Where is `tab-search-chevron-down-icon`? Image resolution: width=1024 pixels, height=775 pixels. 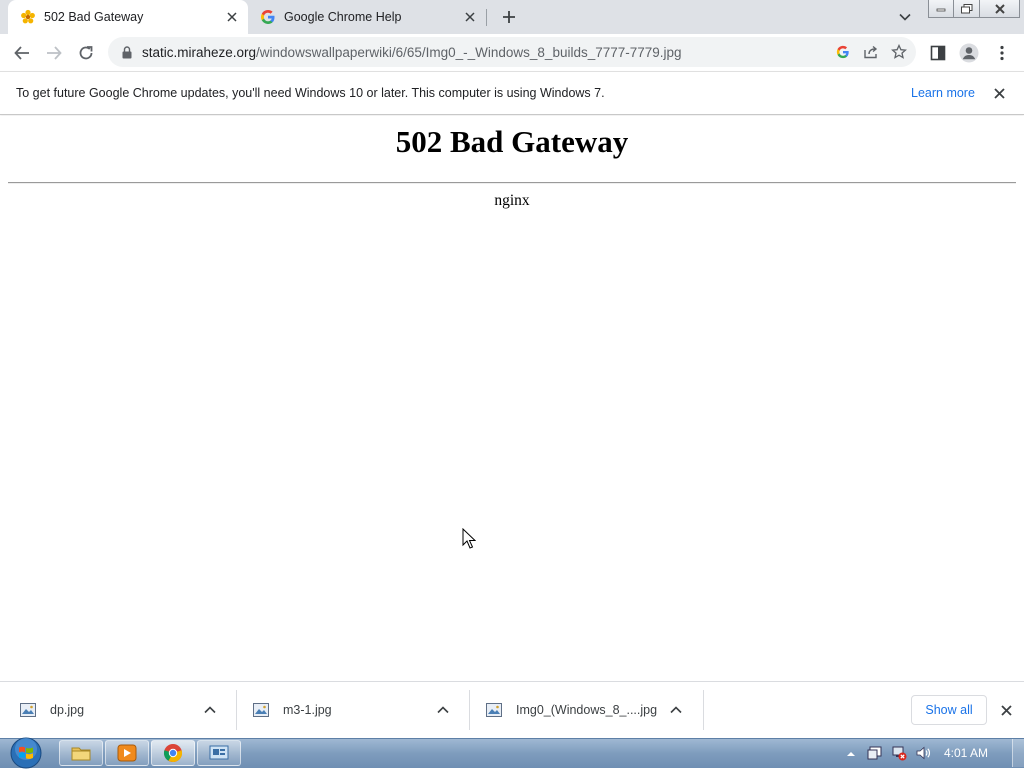 tab-search-chevron-down-icon is located at coordinates (905, 17).